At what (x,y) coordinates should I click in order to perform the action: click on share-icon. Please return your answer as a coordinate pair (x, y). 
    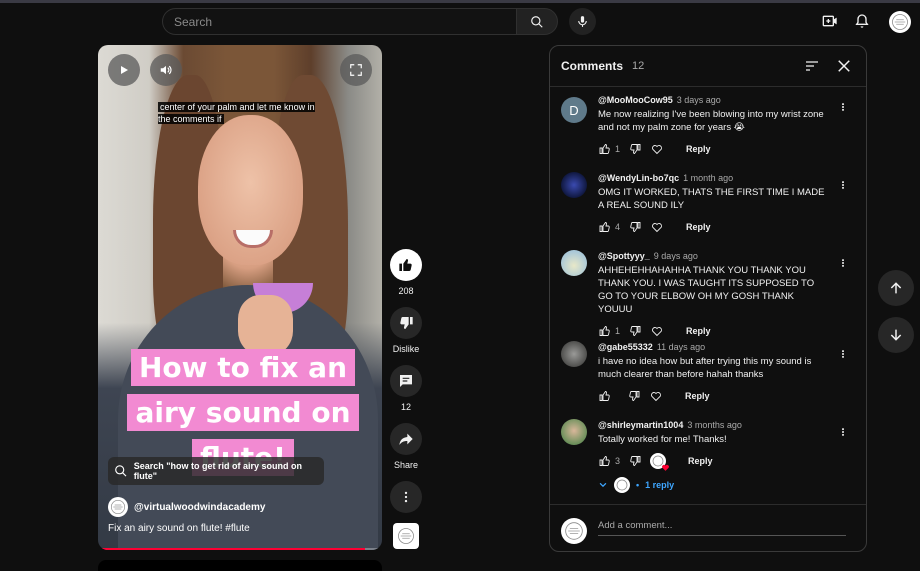
    Looking at the image, I should click on (406, 439).